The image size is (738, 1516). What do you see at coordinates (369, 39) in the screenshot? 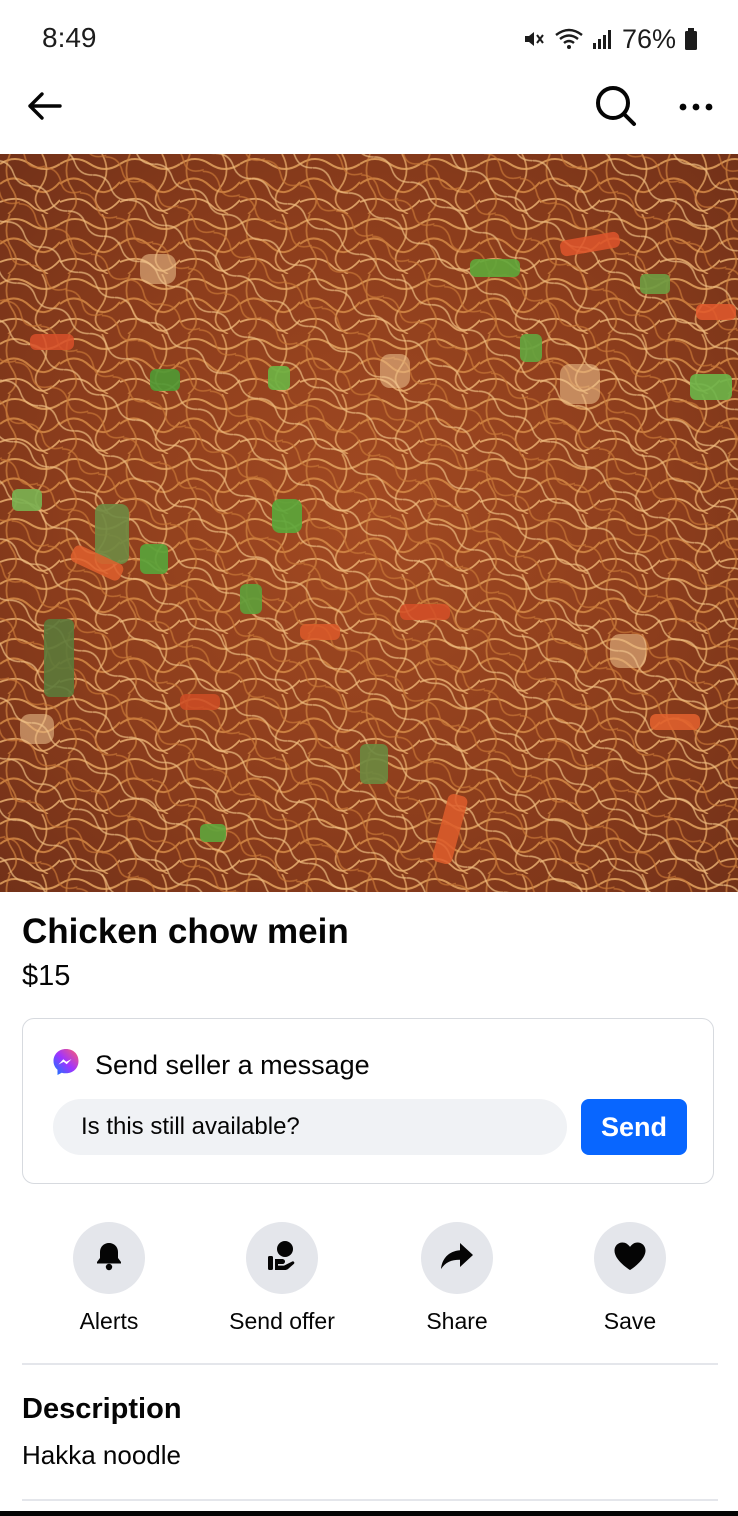
I see `status-bar: 8:49 76%` at bounding box center [369, 39].